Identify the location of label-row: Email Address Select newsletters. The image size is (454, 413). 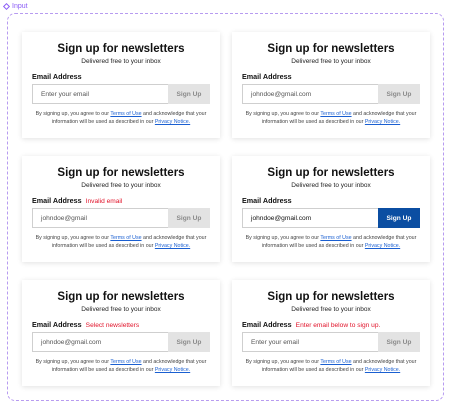
(85, 324).